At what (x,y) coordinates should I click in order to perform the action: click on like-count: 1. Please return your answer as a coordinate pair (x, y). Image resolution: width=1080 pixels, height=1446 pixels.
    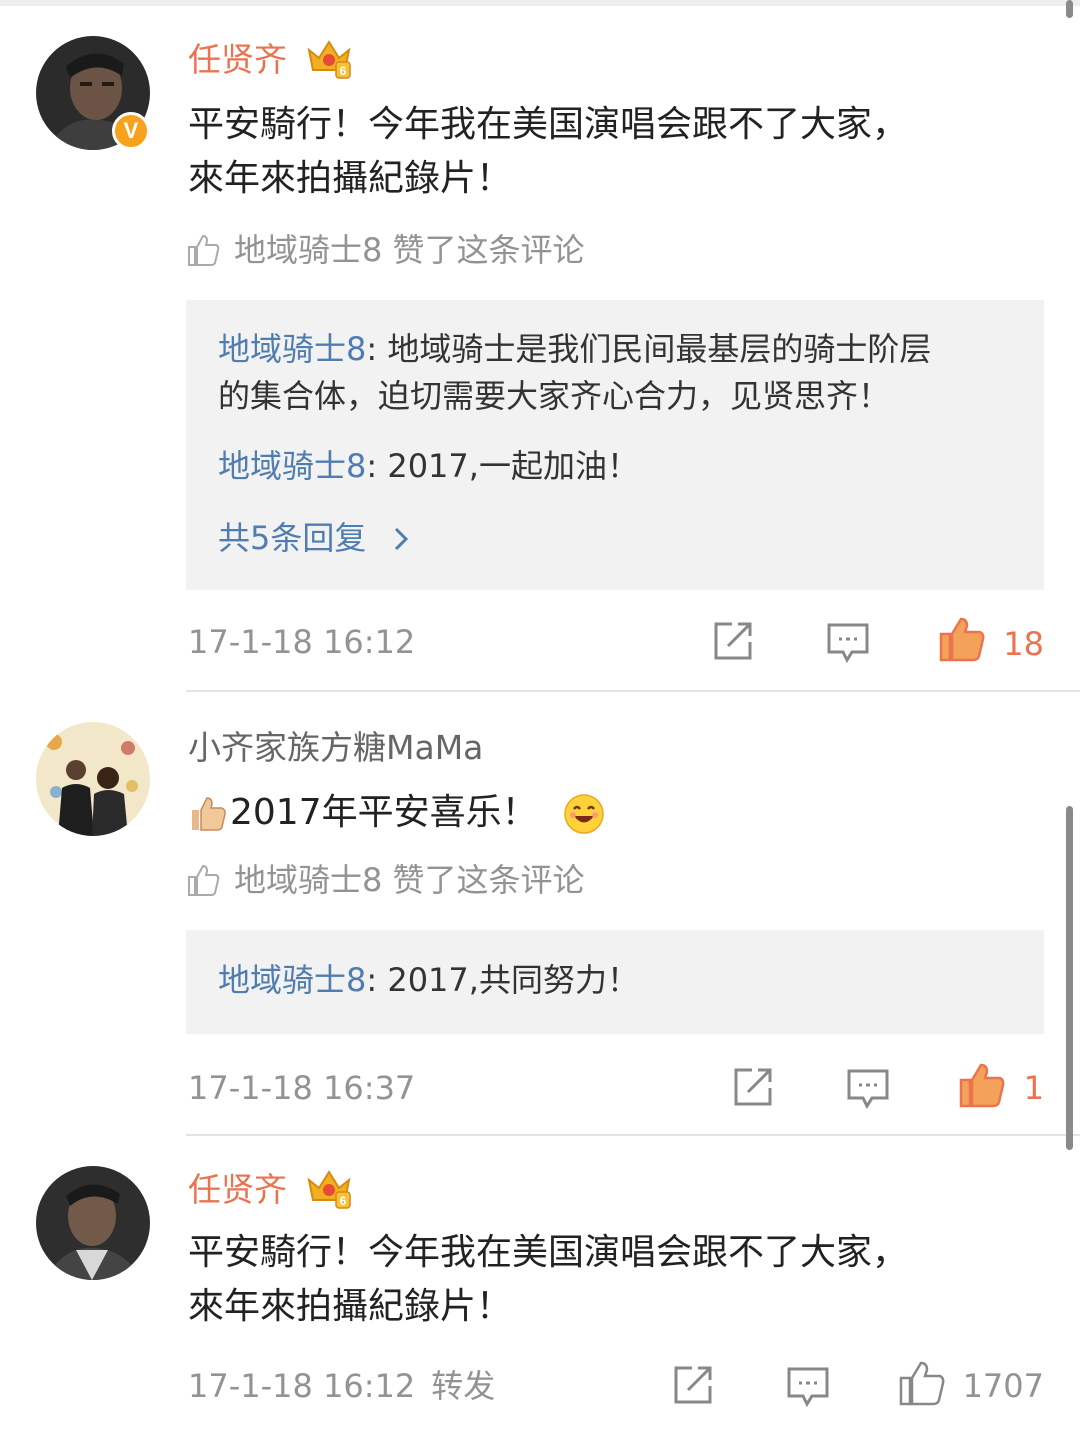
    Looking at the image, I should click on (1033, 1088).